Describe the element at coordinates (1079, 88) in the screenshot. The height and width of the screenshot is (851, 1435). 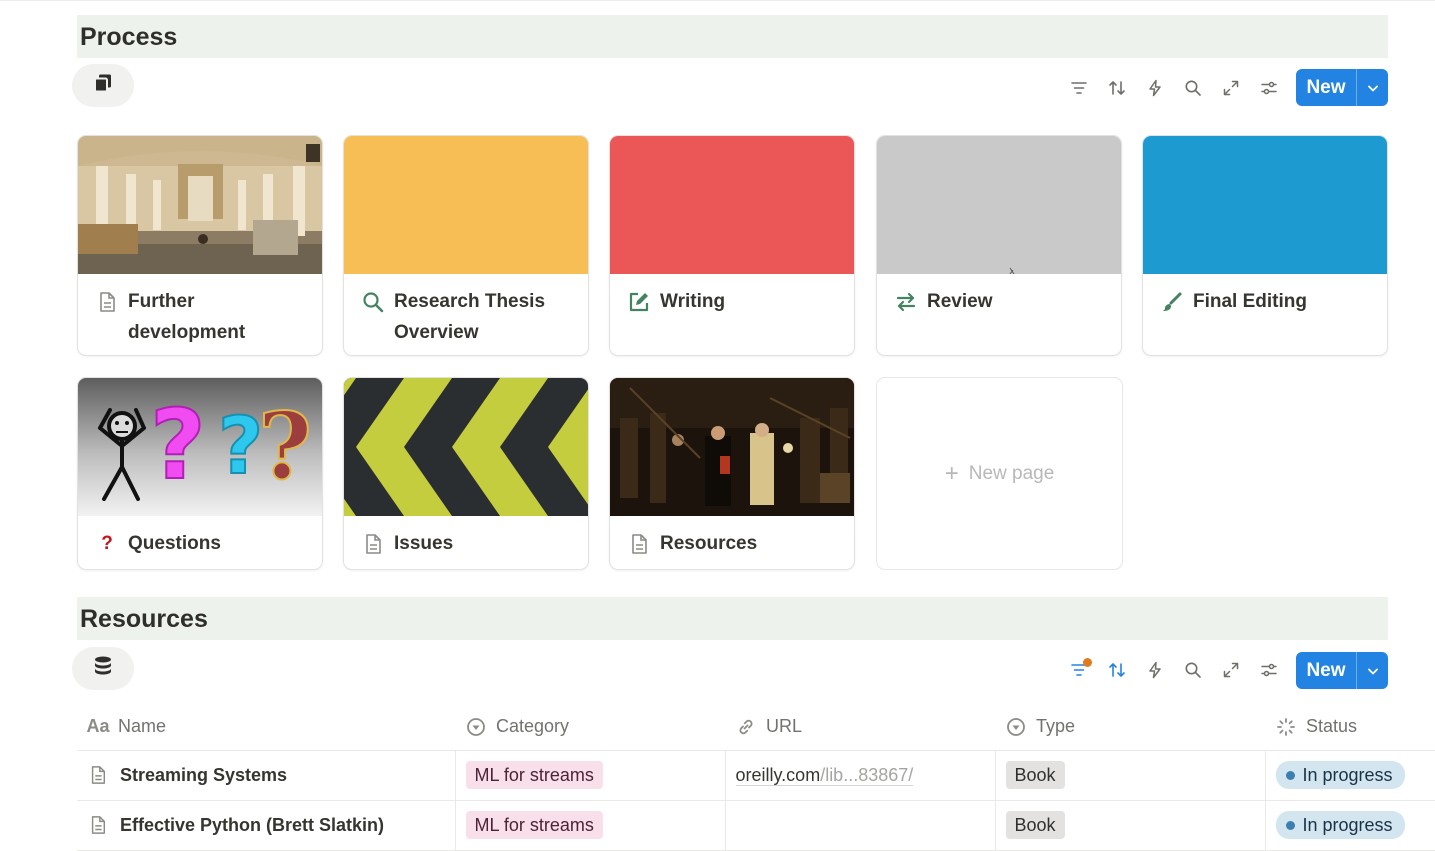
I see `filter-button` at that location.